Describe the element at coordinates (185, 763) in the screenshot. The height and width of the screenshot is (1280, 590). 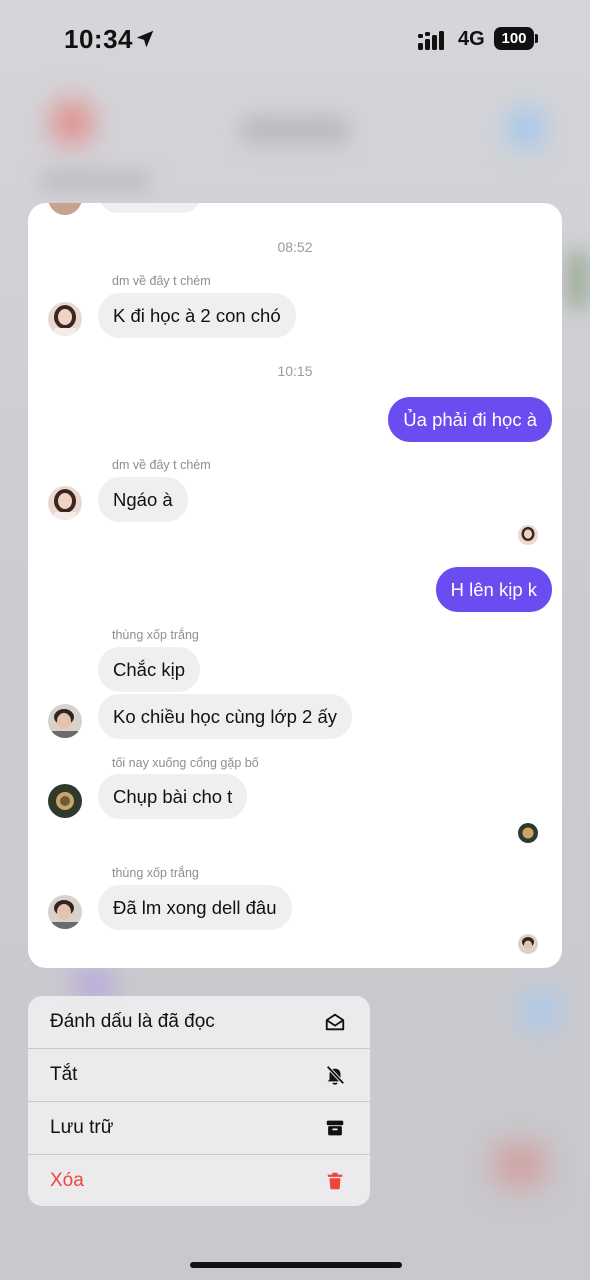
I see `sender-name: tối nay xuống cổng gặp bố` at that location.